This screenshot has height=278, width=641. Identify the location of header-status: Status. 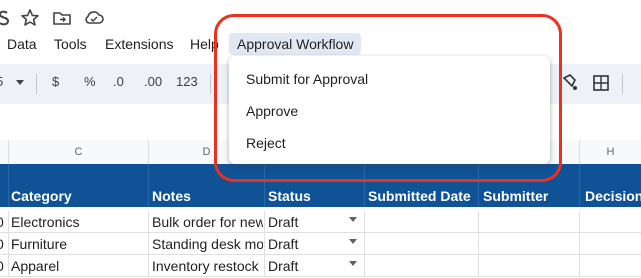
(289, 196).